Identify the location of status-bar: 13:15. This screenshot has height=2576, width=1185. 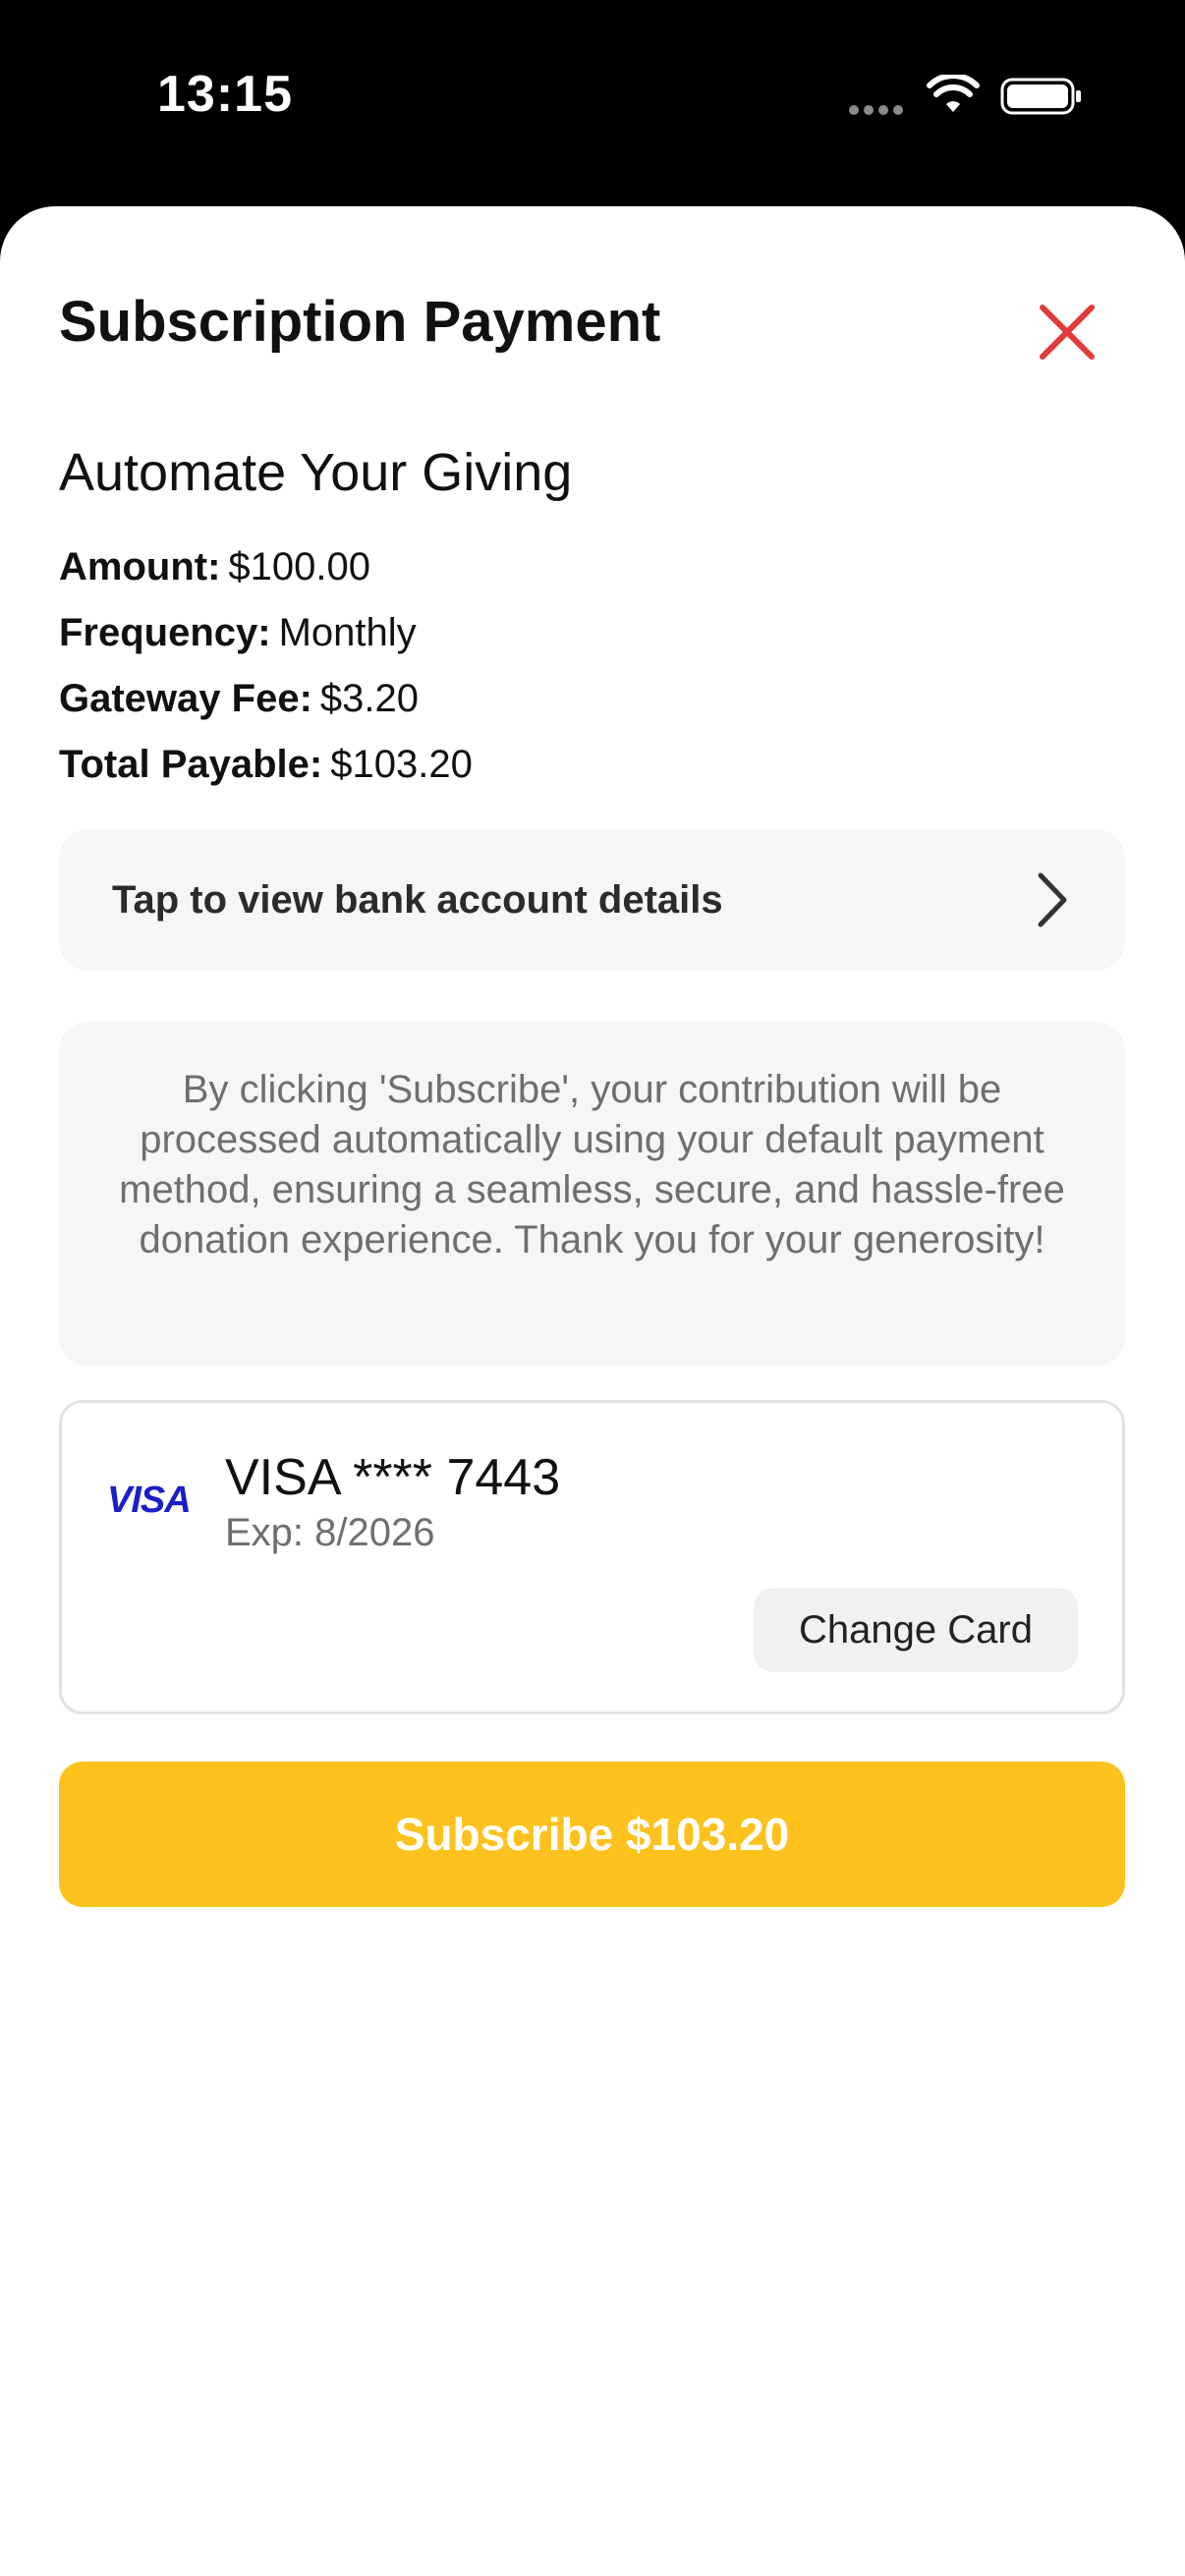
(592, 103).